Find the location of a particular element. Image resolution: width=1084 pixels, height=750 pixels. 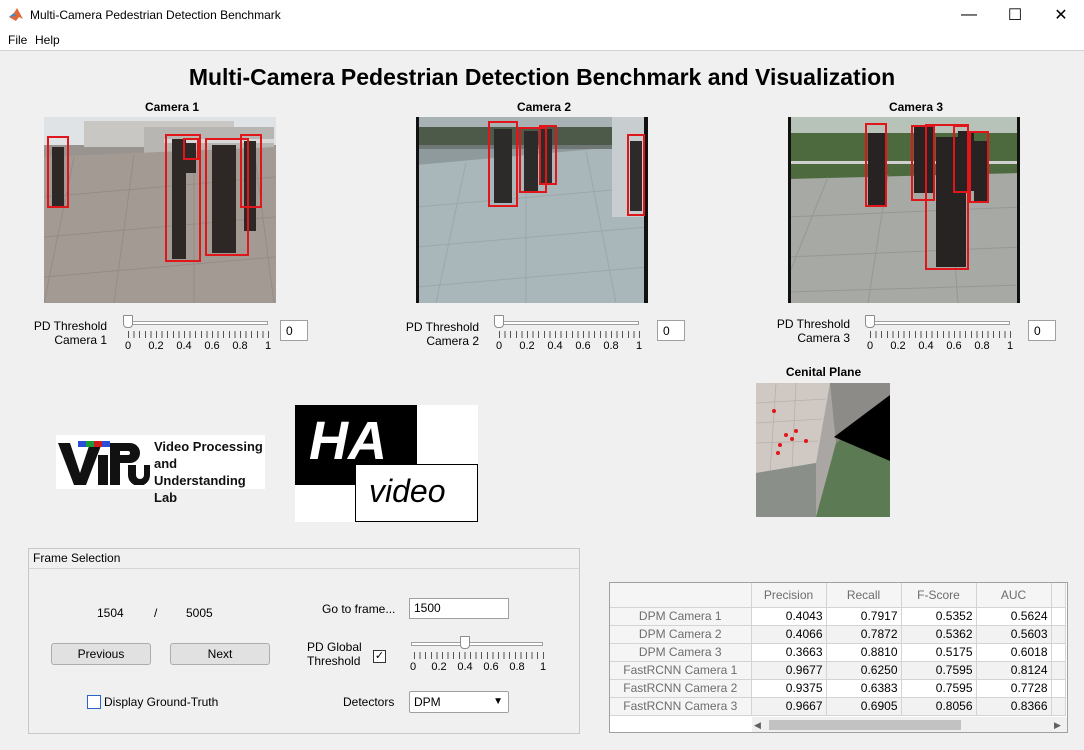

next-button: Next is located at coordinates (220, 654).